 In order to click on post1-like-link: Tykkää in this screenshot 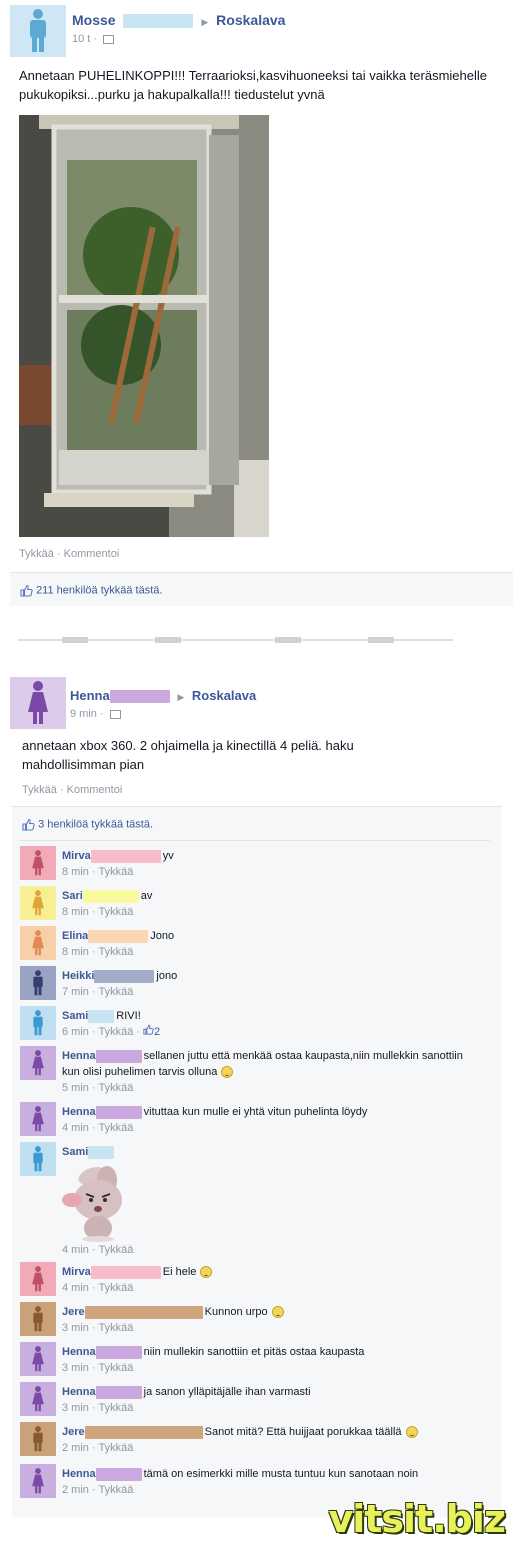, I will do `click(36, 554)`.